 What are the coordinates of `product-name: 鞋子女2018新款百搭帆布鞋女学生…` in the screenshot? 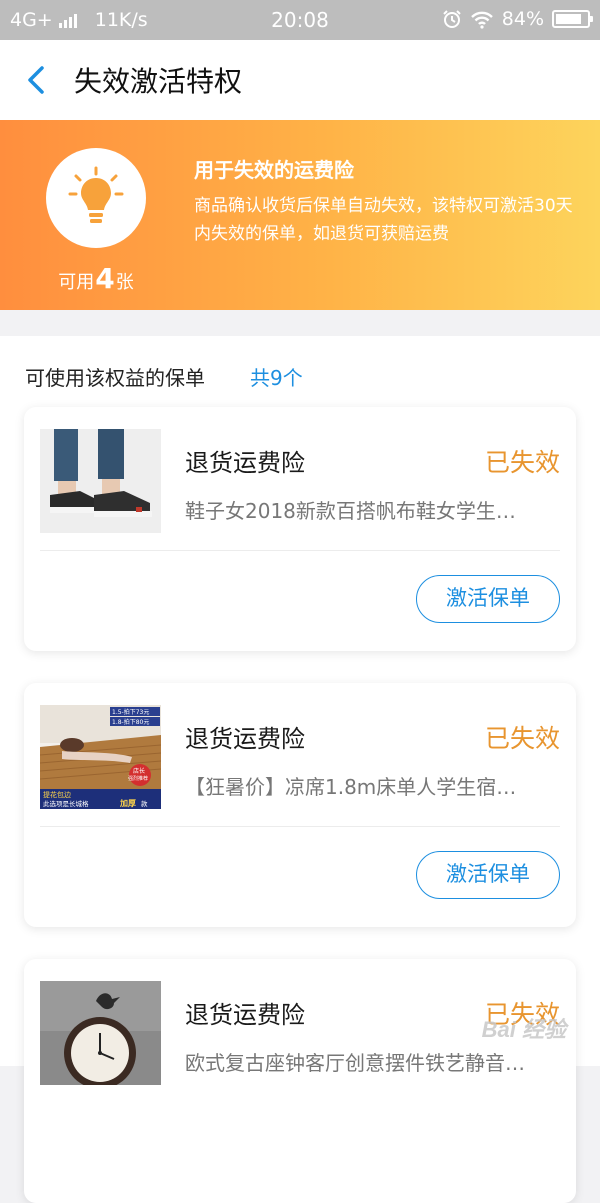 It's located at (350, 511).